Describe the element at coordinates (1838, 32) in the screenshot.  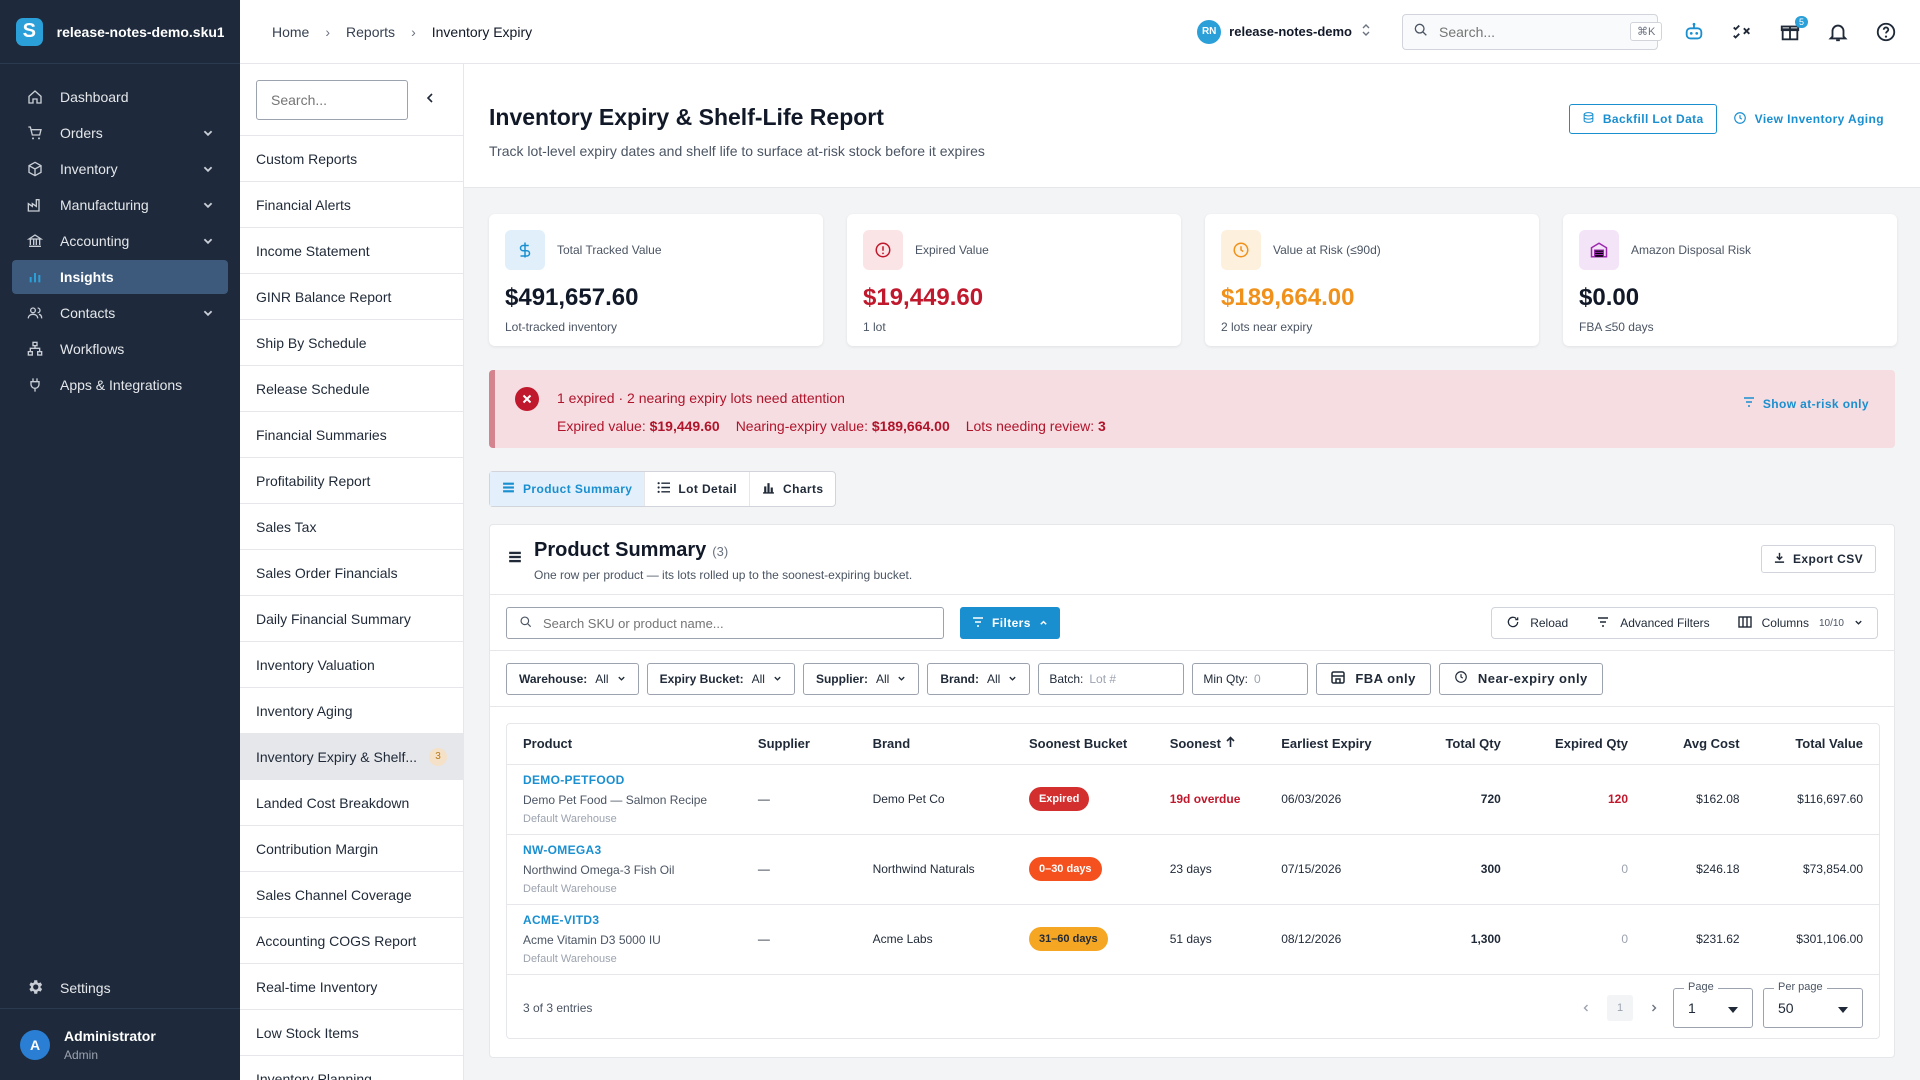
I see `bell-icon` at that location.